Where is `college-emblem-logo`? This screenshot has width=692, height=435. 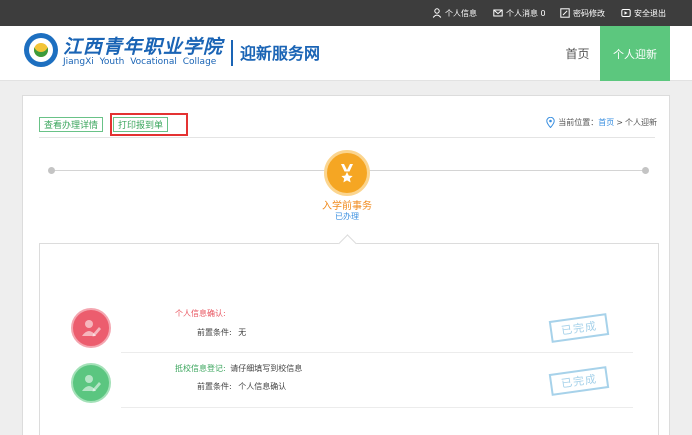 college-emblem-logo is located at coordinates (41, 50).